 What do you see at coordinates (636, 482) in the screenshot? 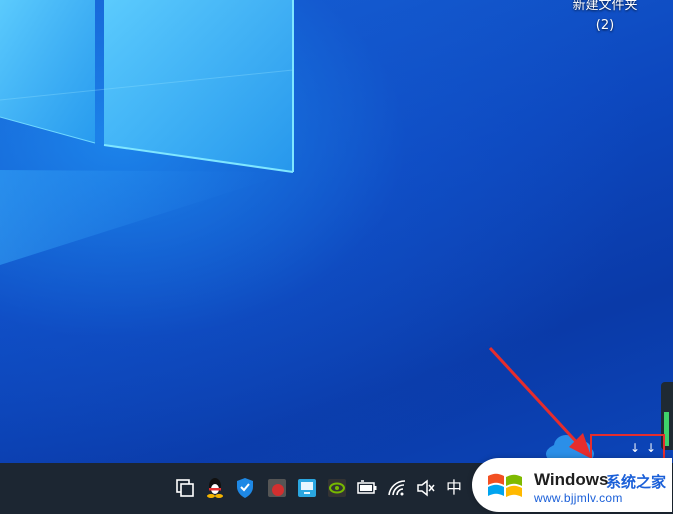
I see `watermark-brand-cn: 系统之家` at bounding box center [636, 482].